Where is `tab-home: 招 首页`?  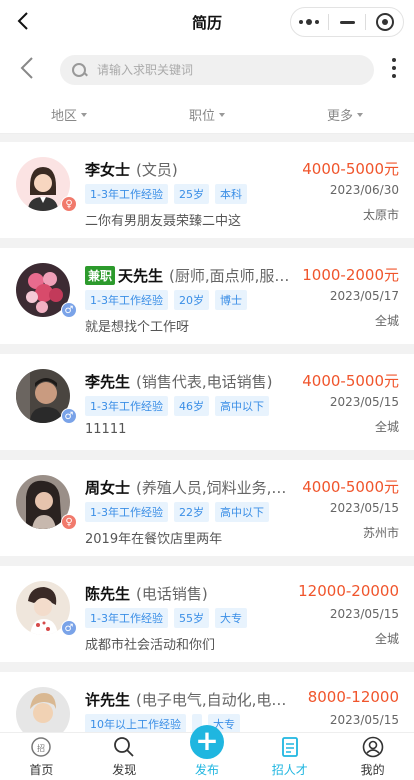
tab-home: 招 首页 is located at coordinates (41, 756).